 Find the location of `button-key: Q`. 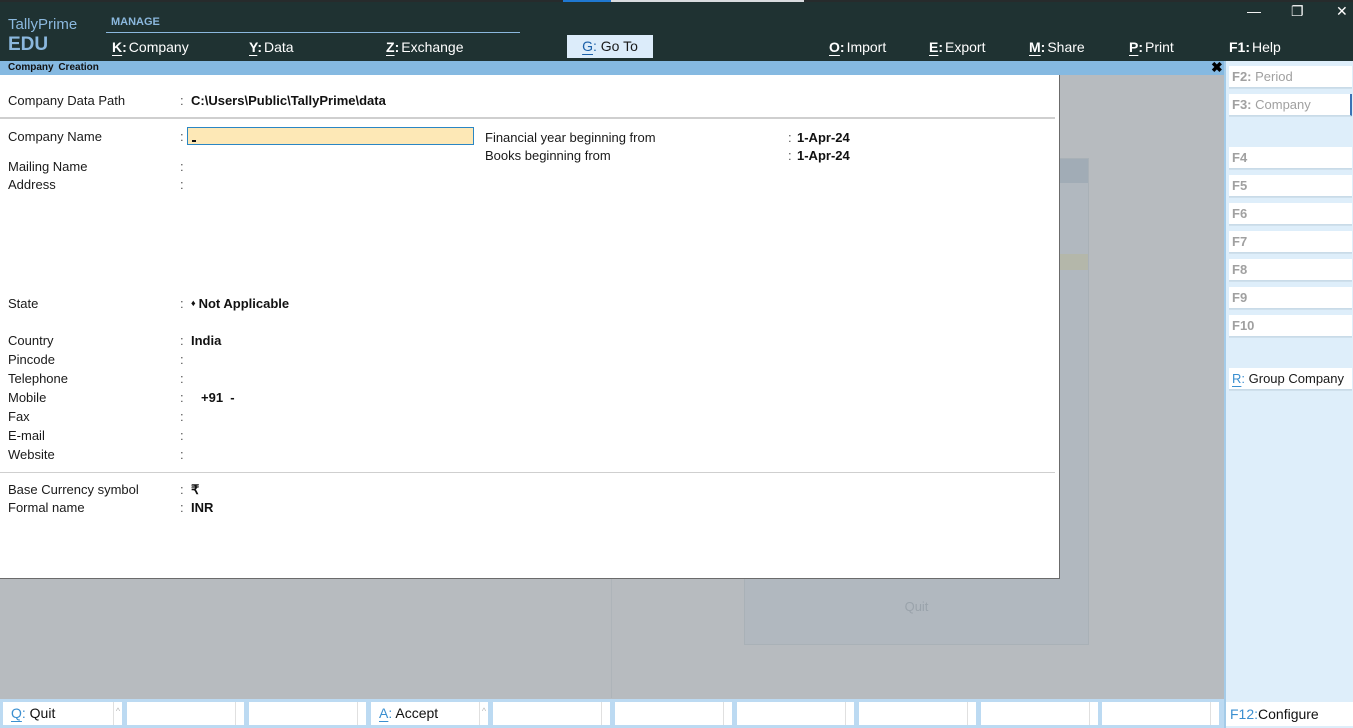

button-key: Q is located at coordinates (16, 713).